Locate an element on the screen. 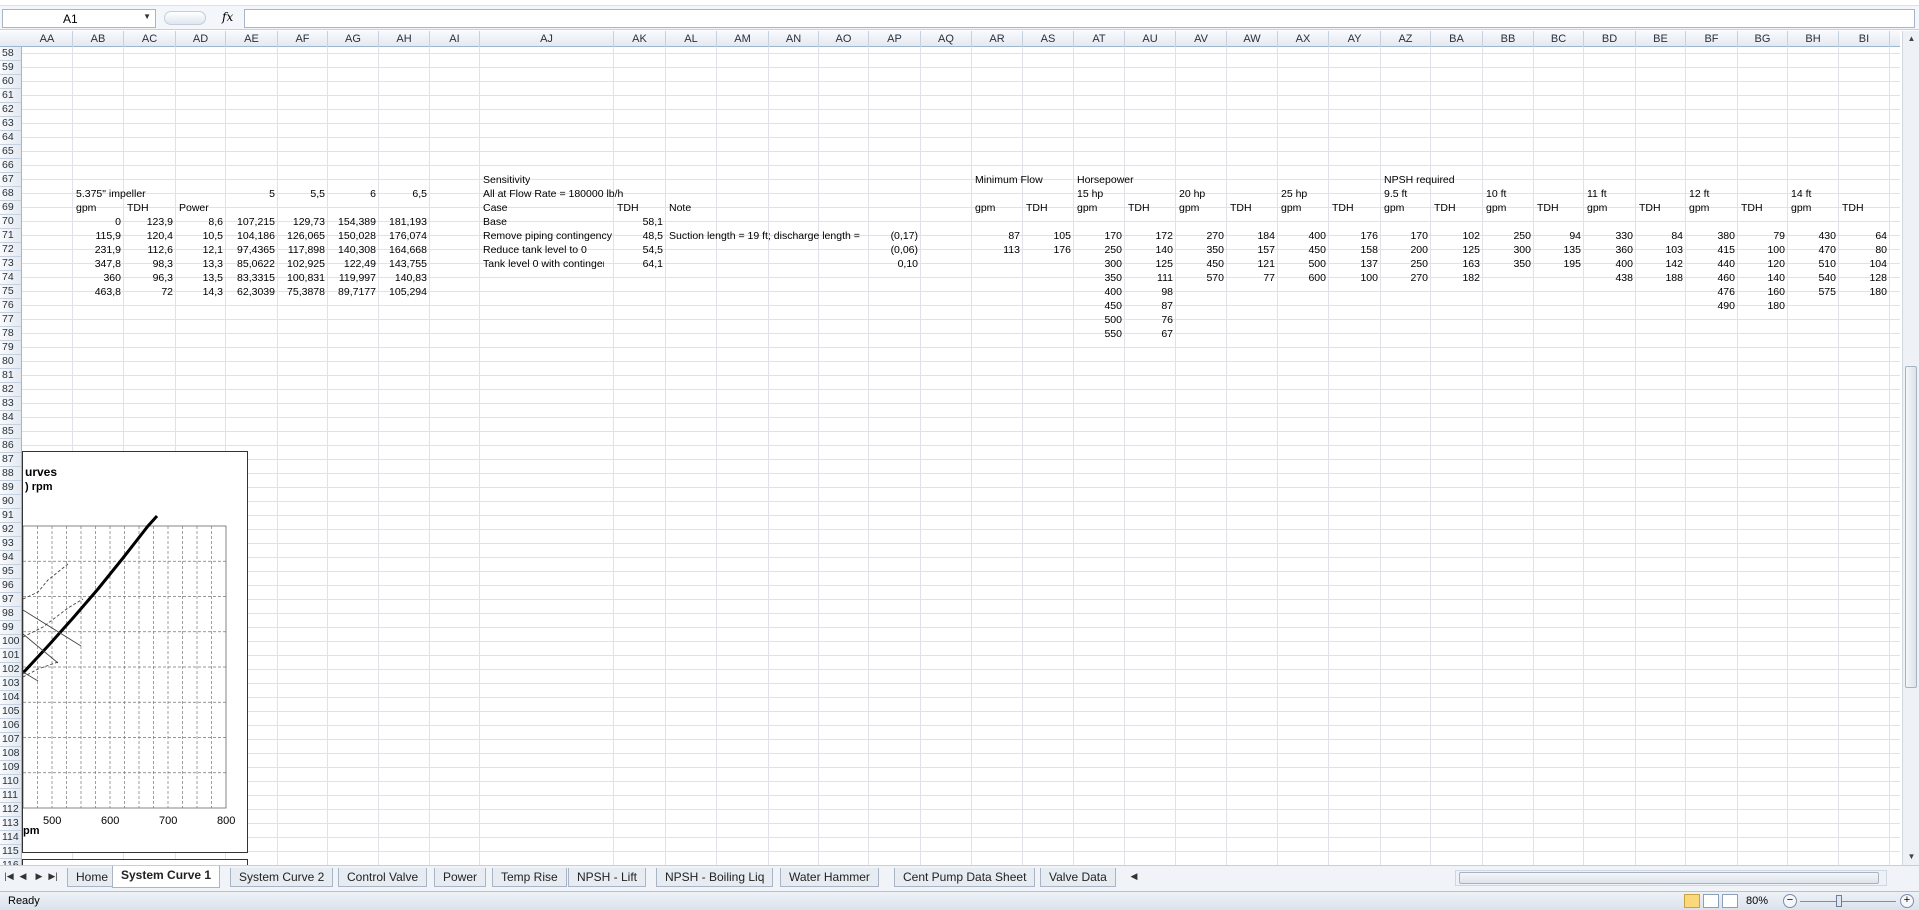 The image size is (1919, 910). vertical-scrollbar: ▲ ▼ is located at coordinates (1910, 448).